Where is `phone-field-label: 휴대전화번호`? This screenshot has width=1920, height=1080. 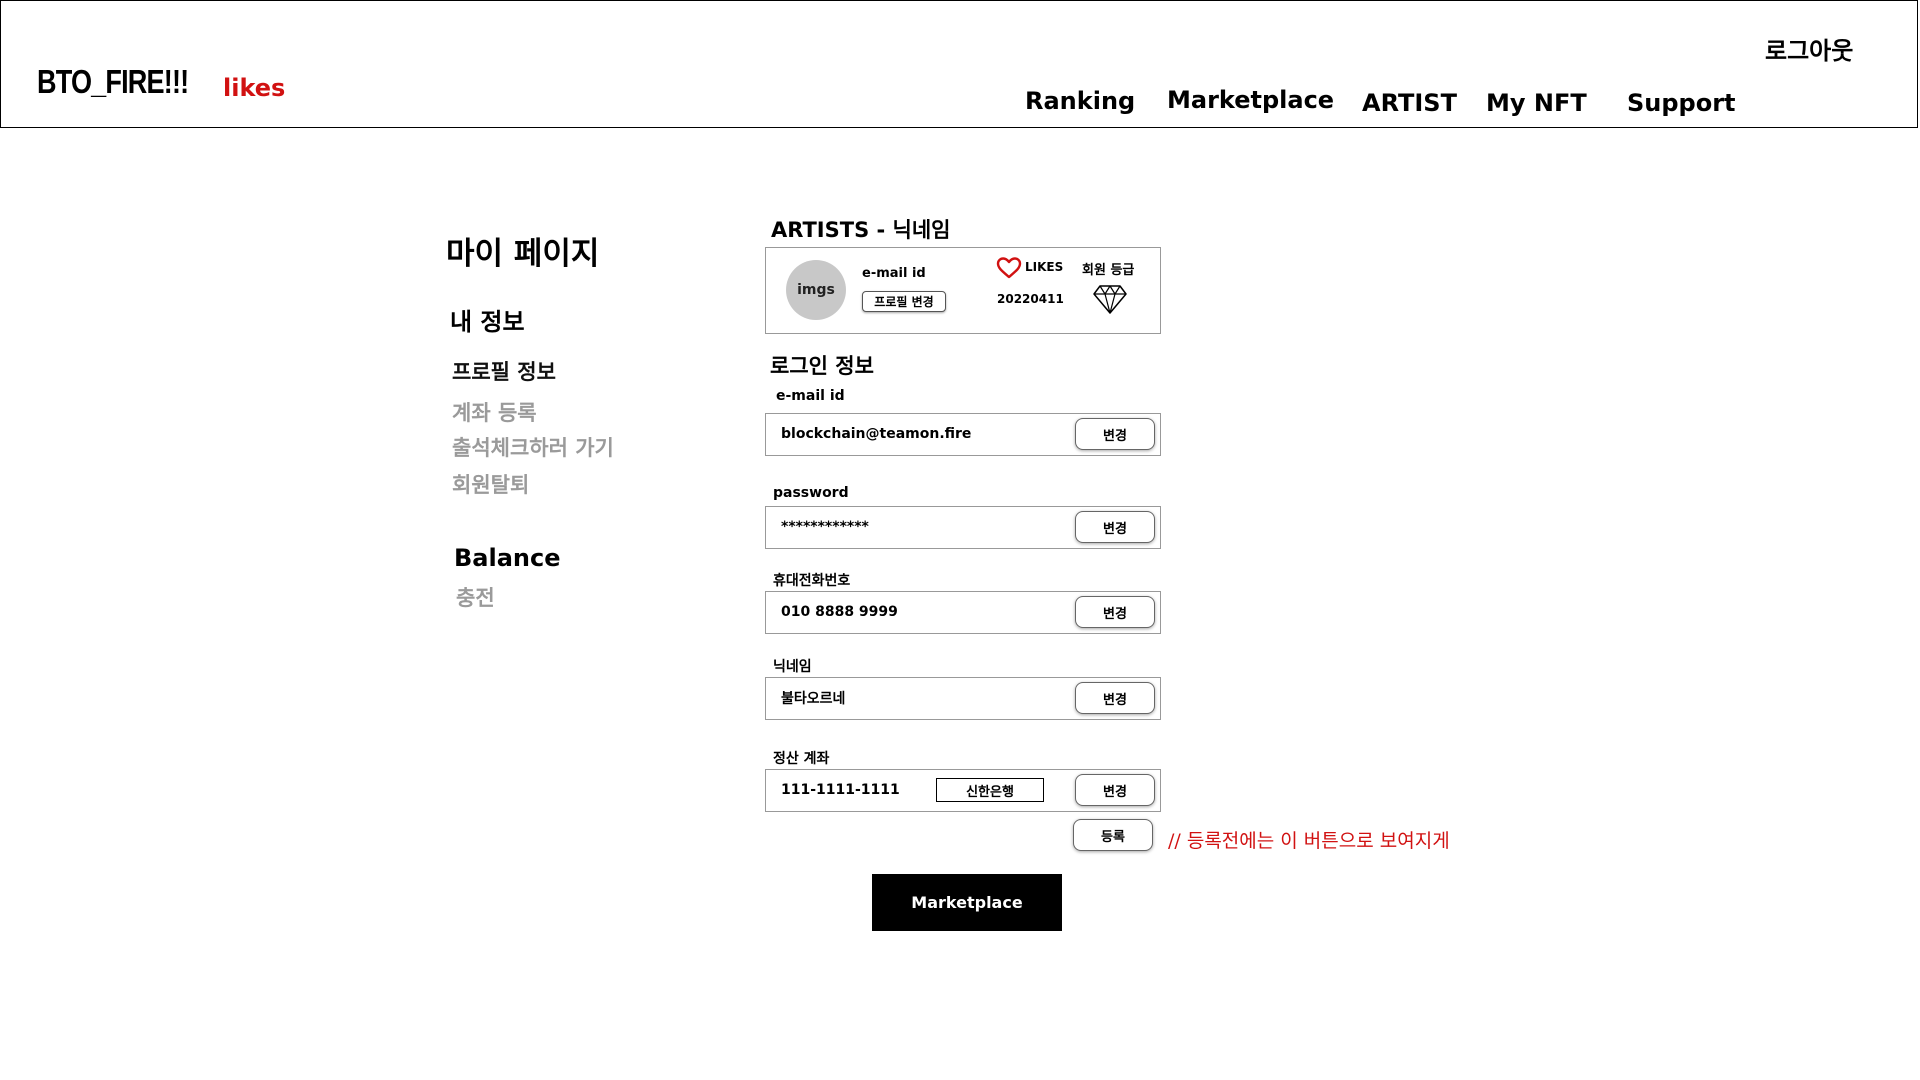 phone-field-label: 휴대전화번호 is located at coordinates (812, 581).